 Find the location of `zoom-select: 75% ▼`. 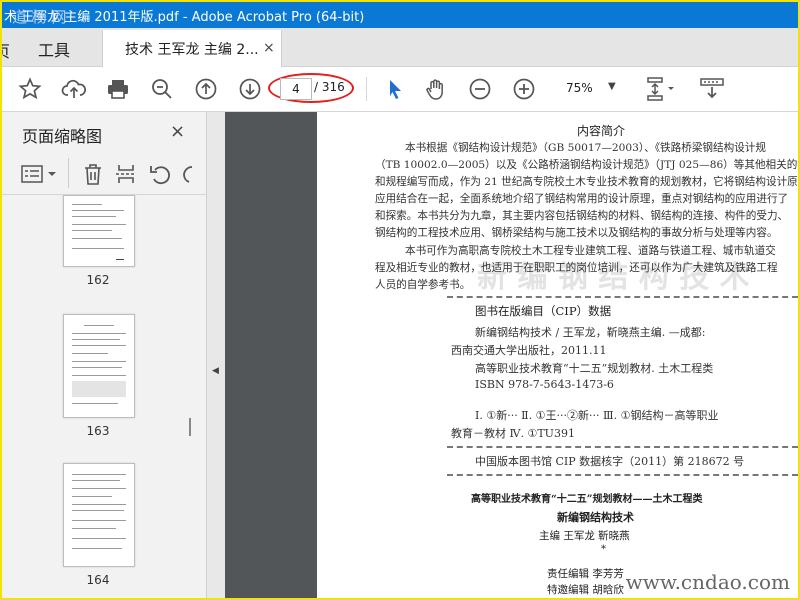

zoom-select: 75% ▼ is located at coordinates (590, 89).